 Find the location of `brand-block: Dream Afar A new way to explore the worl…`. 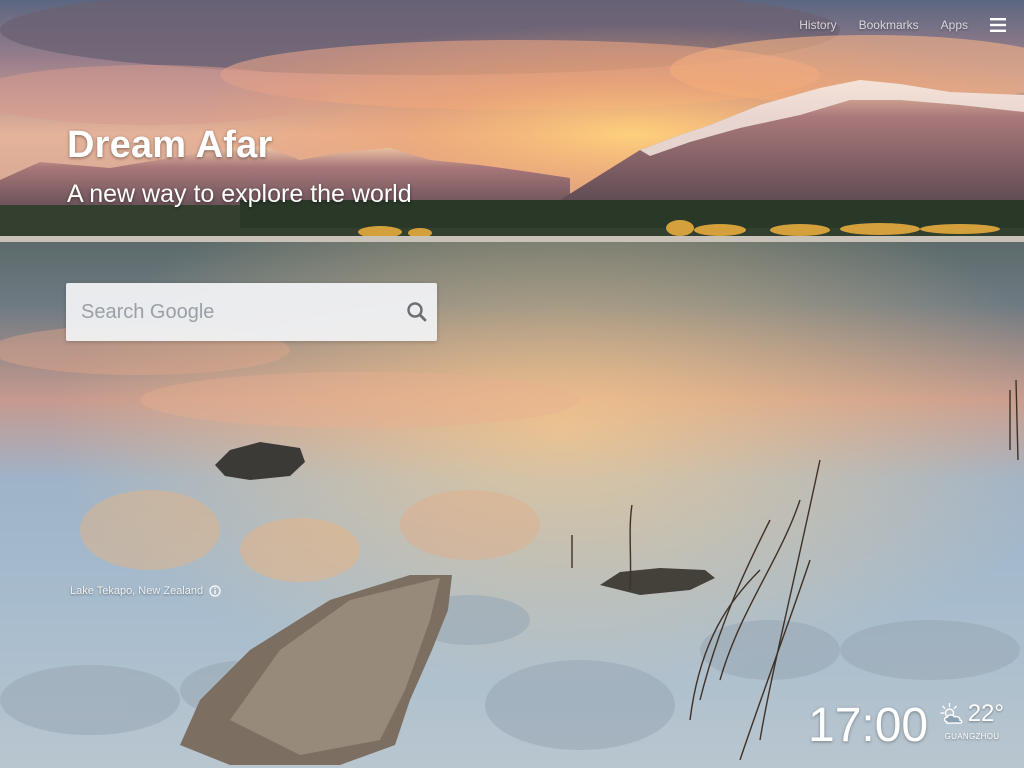

brand-block: Dream Afar A new way to explore the worl… is located at coordinates (239, 167).